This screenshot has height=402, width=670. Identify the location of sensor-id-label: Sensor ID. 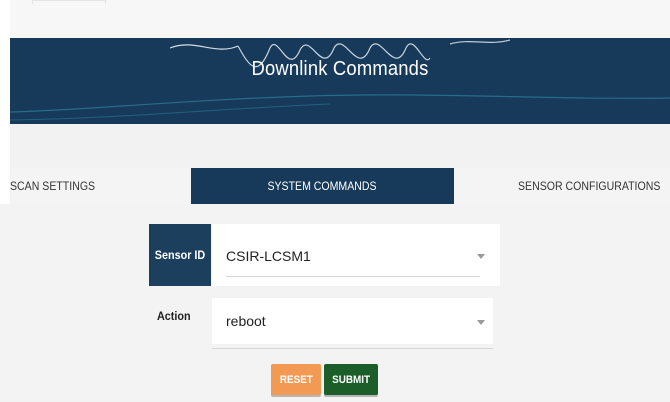
(180, 255).